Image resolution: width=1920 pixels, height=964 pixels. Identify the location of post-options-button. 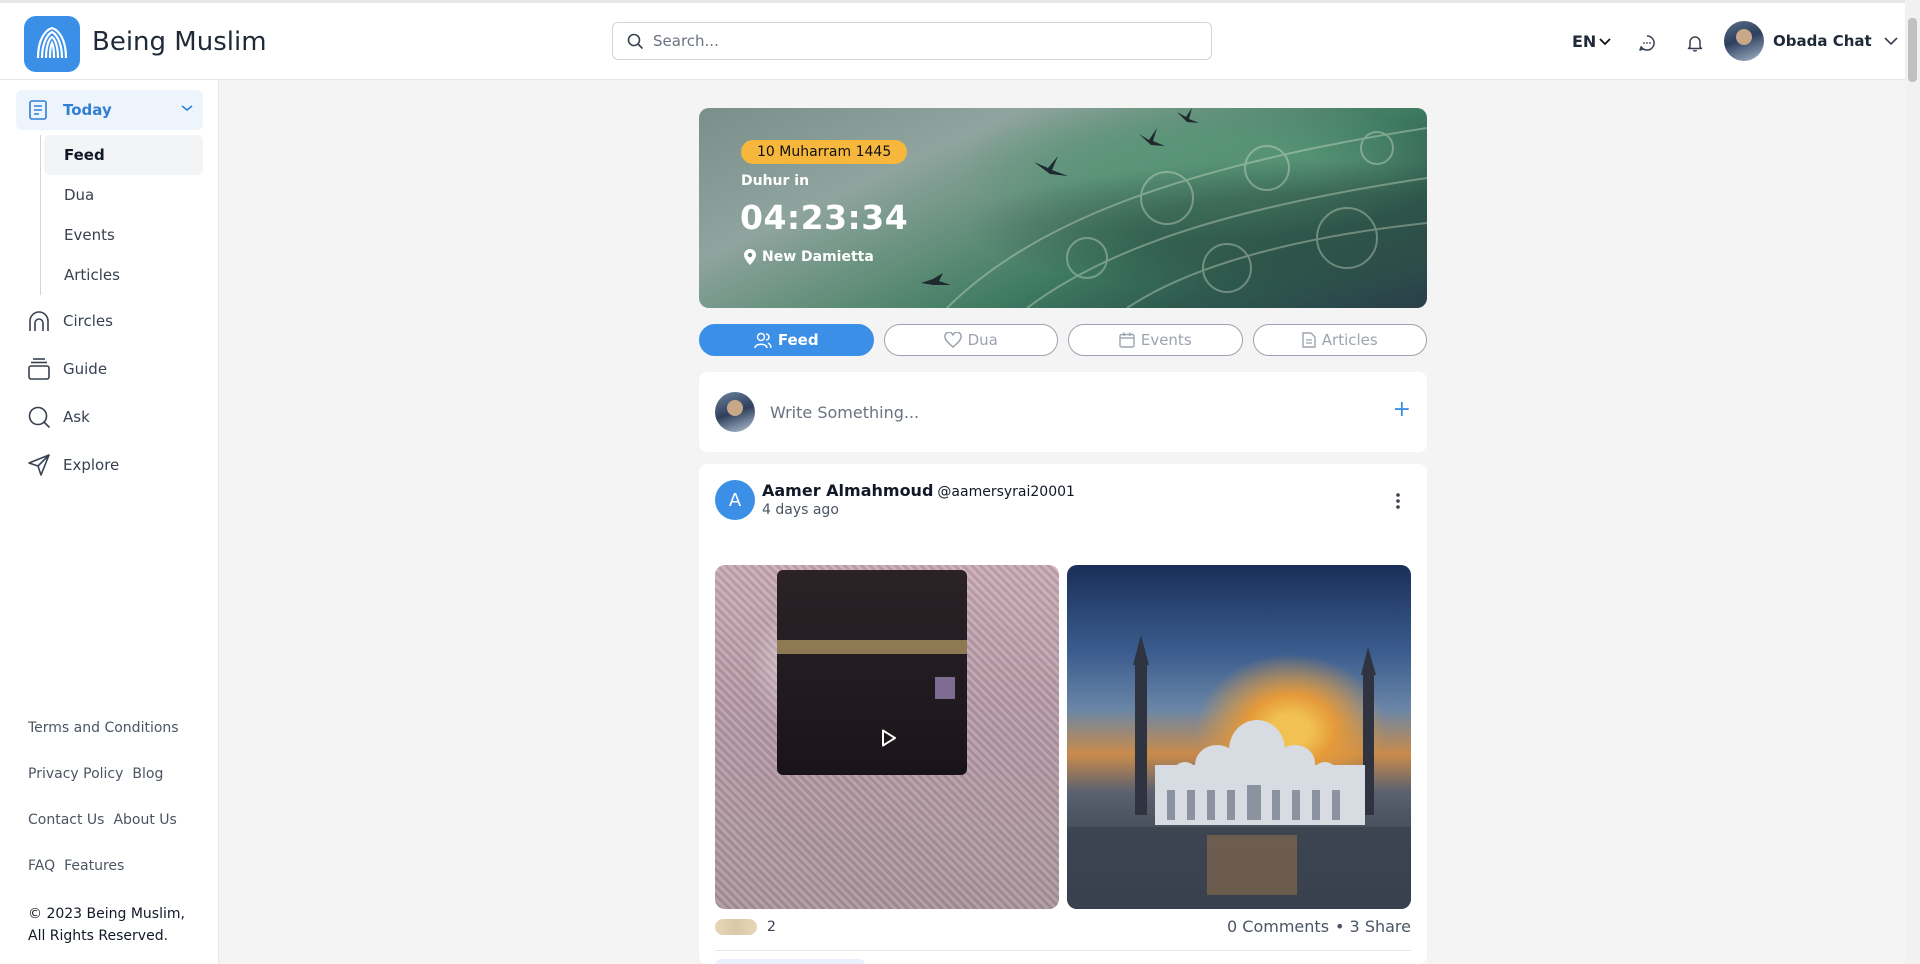
(1398, 503).